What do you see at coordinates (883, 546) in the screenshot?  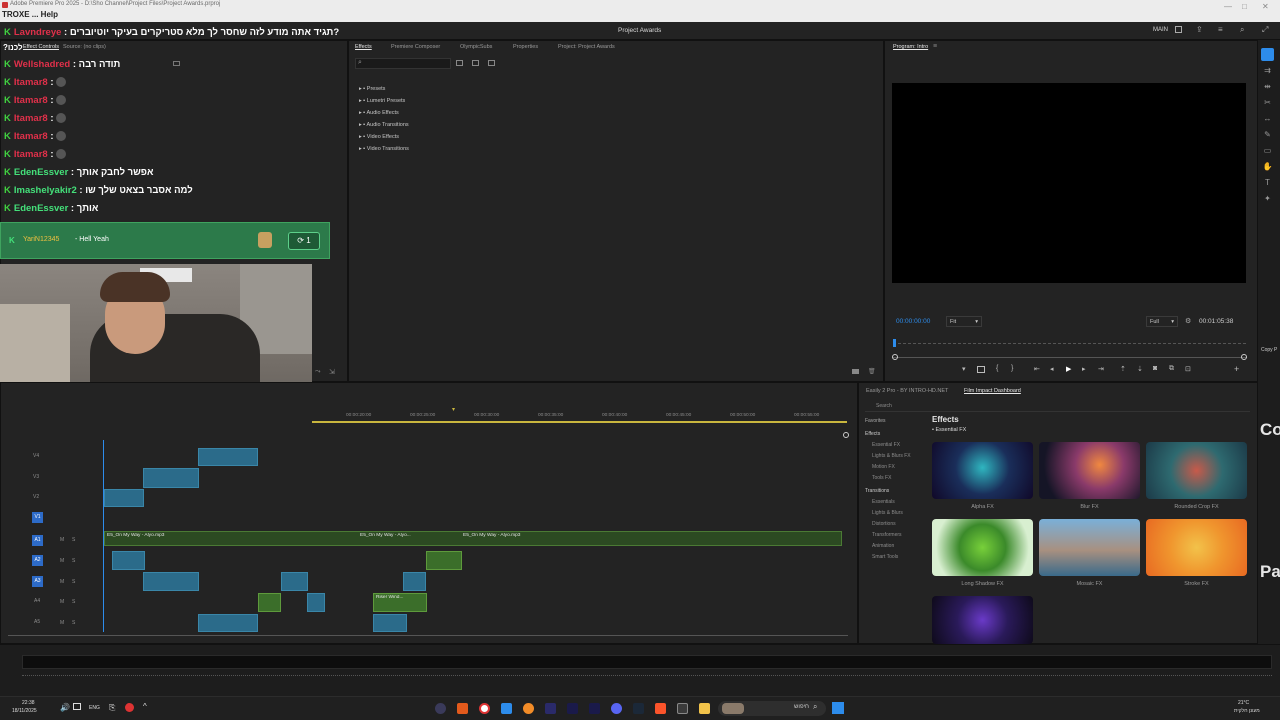 I see `fx-sidebar-animation: Animation` at bounding box center [883, 546].